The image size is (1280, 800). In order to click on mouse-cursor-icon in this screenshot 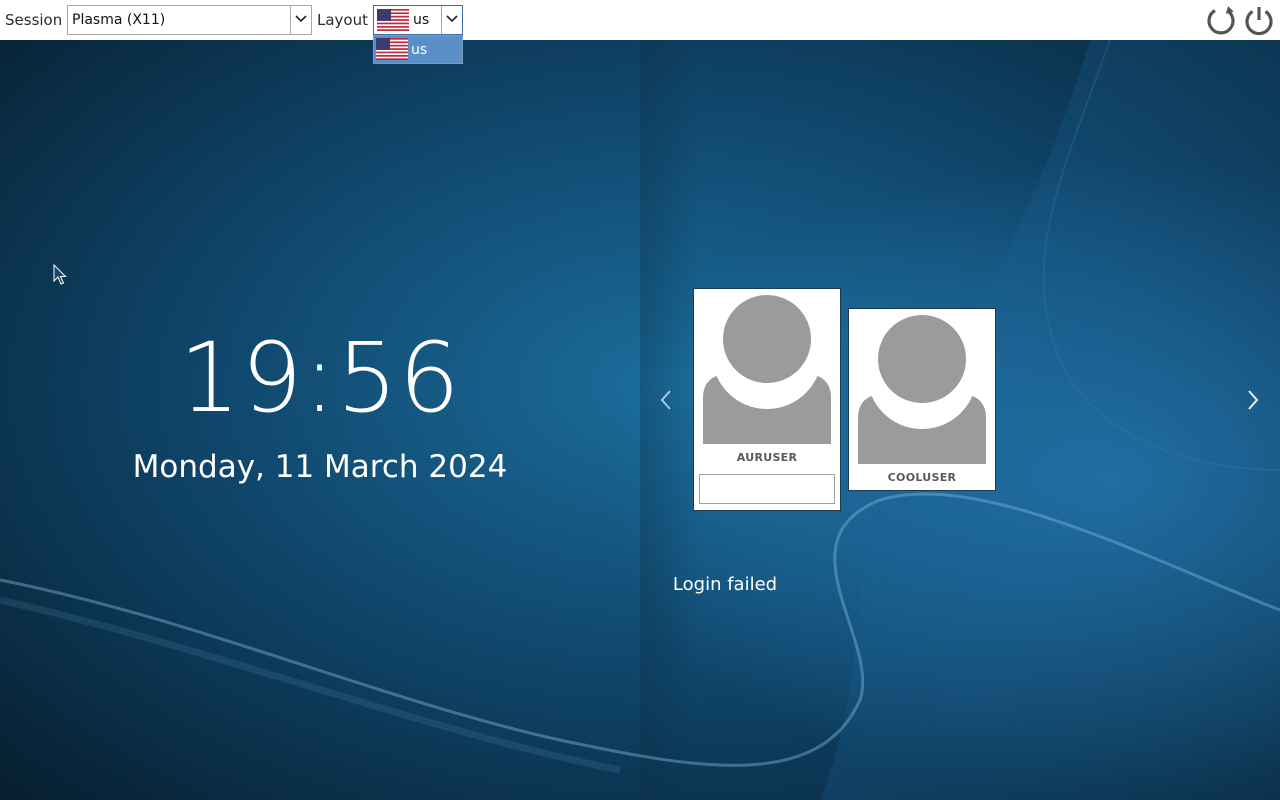, I will do `click(60, 274)`.